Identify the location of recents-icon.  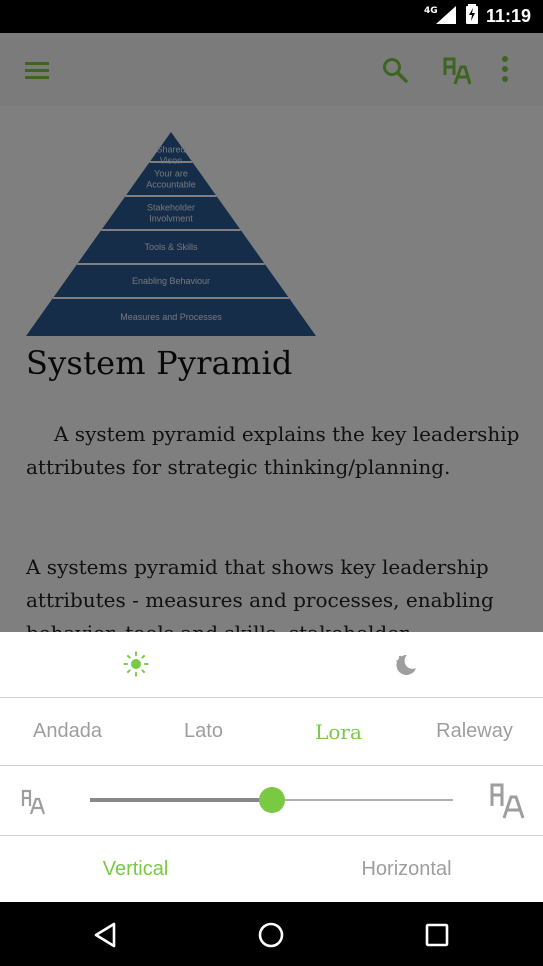
(437, 935).